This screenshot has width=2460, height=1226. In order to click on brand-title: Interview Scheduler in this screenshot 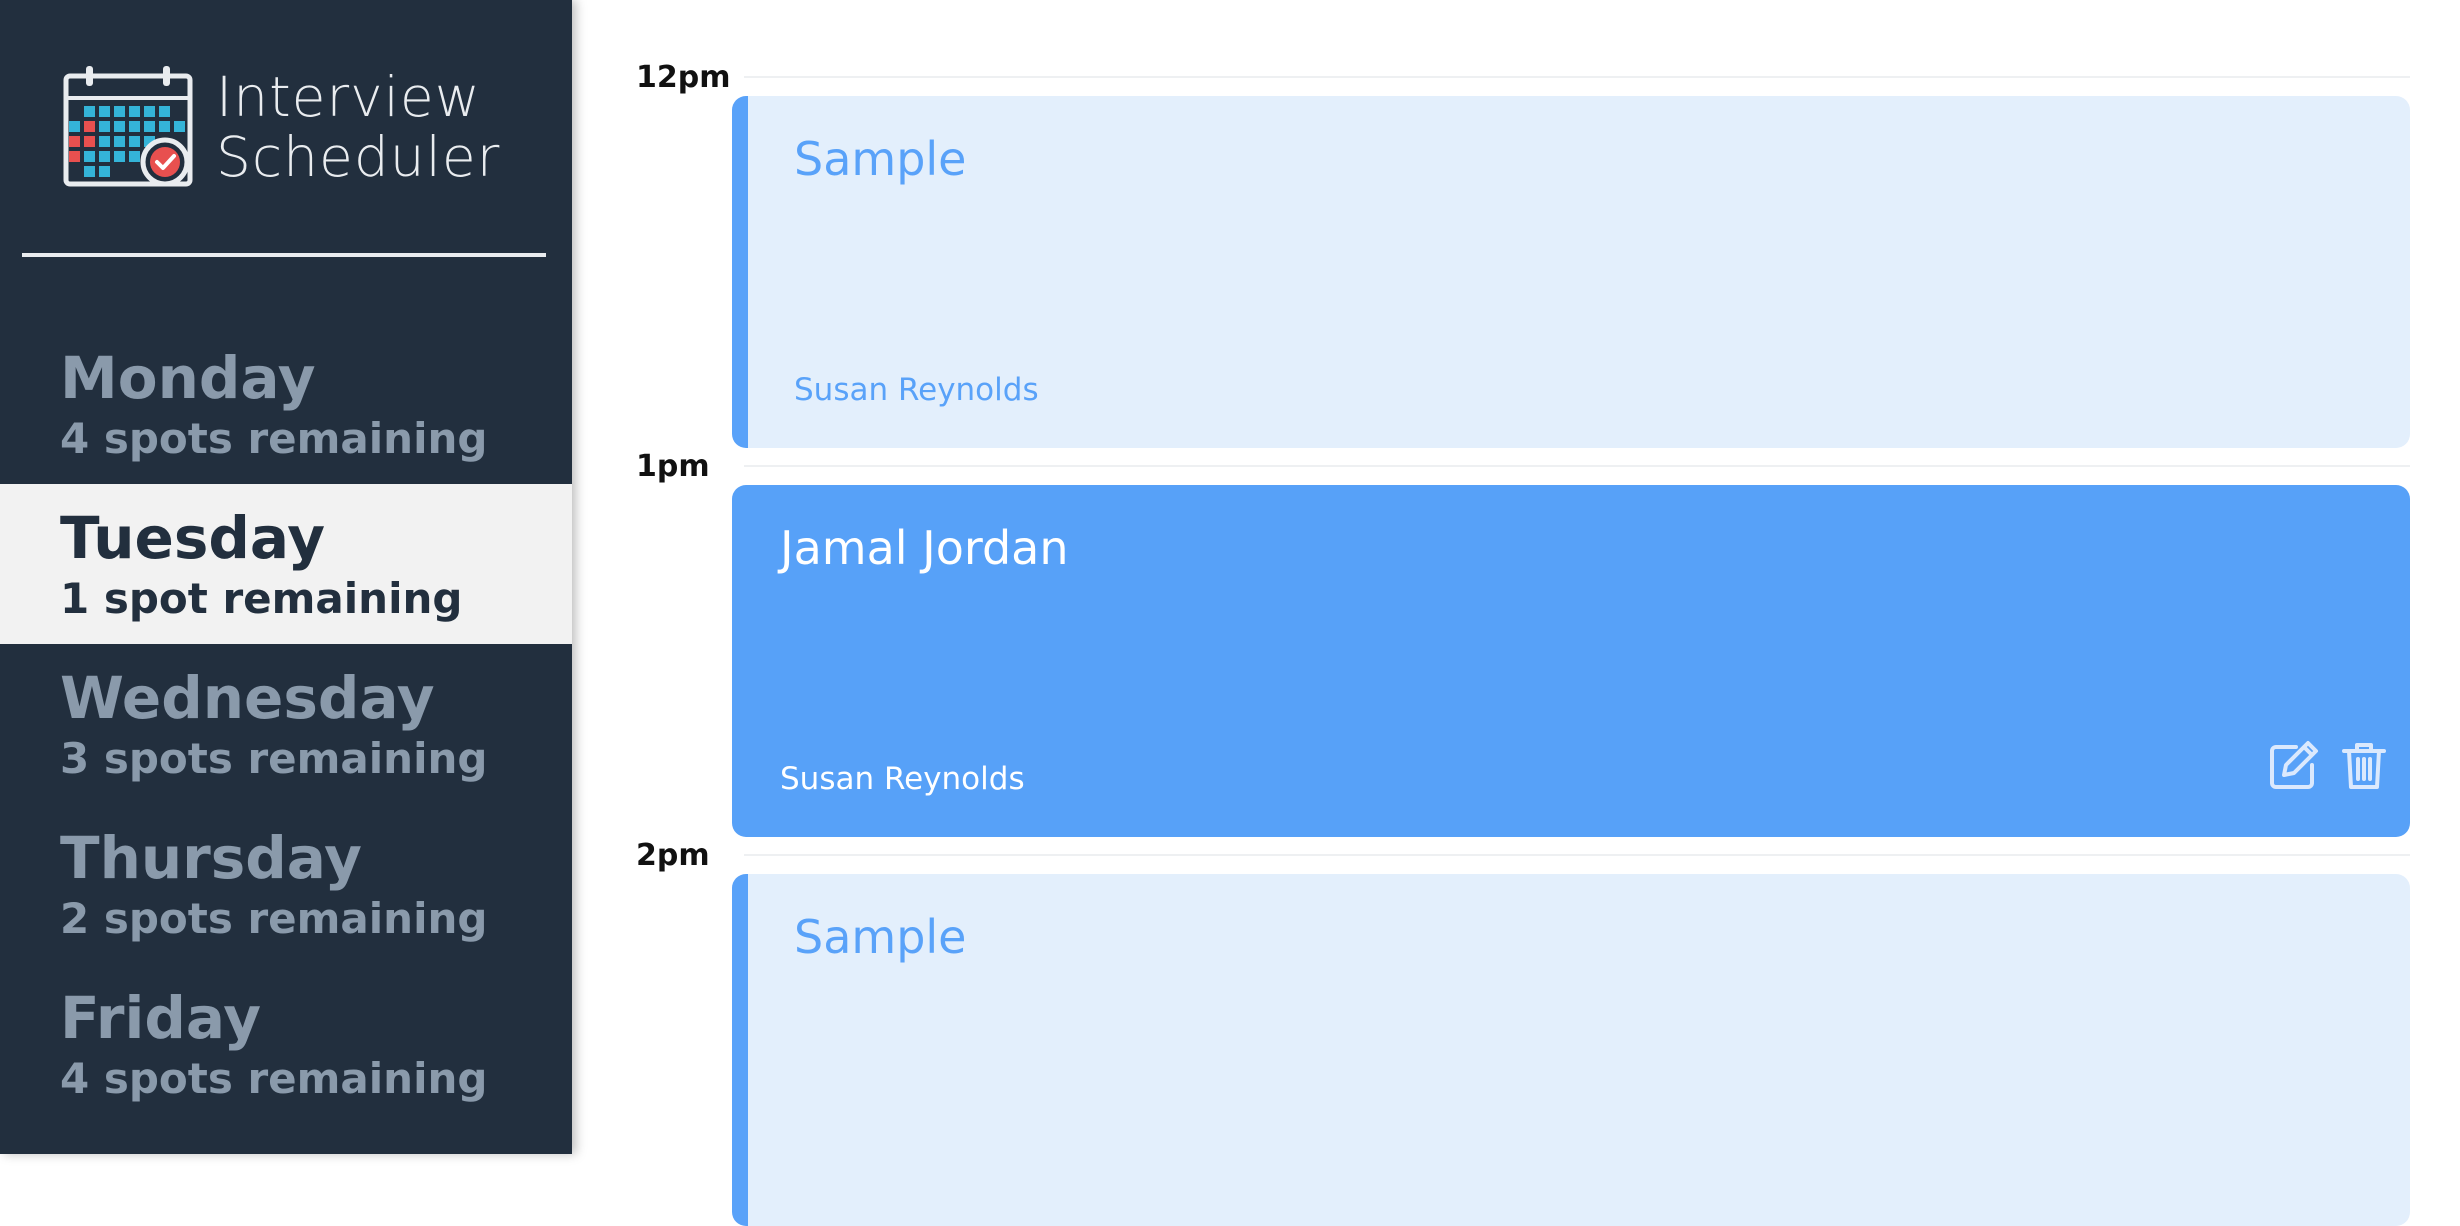, I will do `click(358, 127)`.